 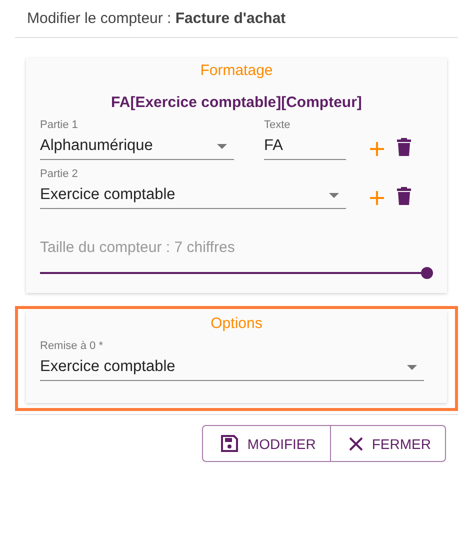 What do you see at coordinates (305, 139) in the screenshot?
I see `text-field: Texte FA` at bounding box center [305, 139].